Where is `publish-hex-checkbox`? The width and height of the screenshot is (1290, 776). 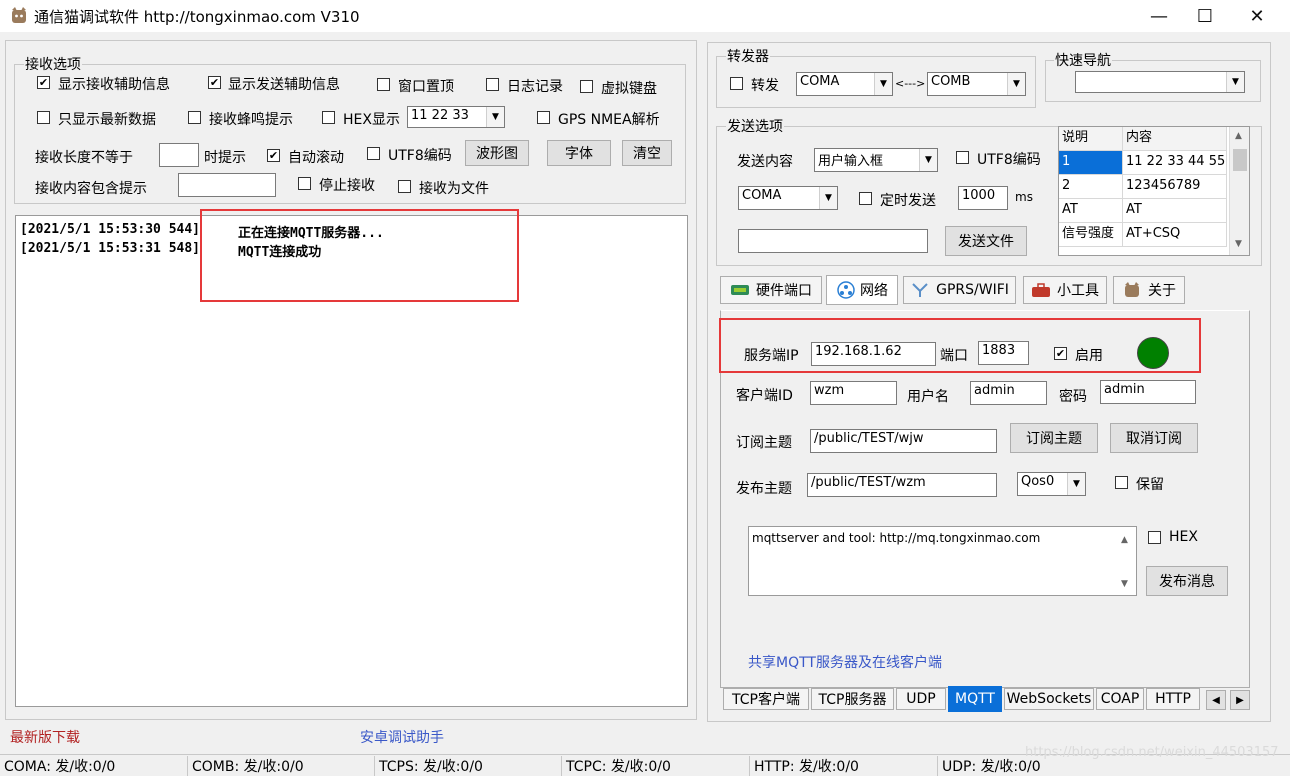 publish-hex-checkbox is located at coordinates (1154, 537).